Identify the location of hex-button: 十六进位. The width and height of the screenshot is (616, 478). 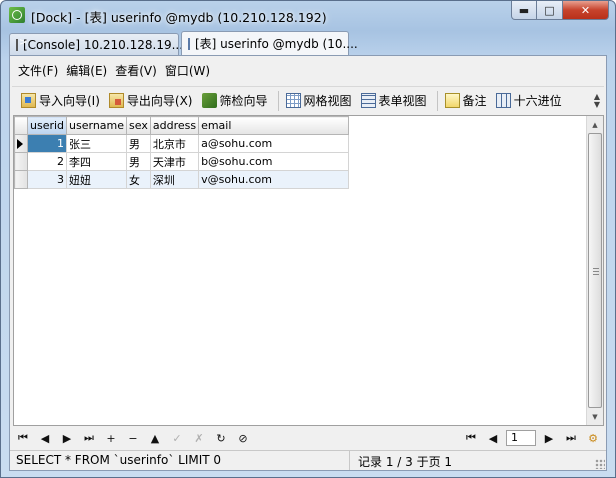
(529, 101).